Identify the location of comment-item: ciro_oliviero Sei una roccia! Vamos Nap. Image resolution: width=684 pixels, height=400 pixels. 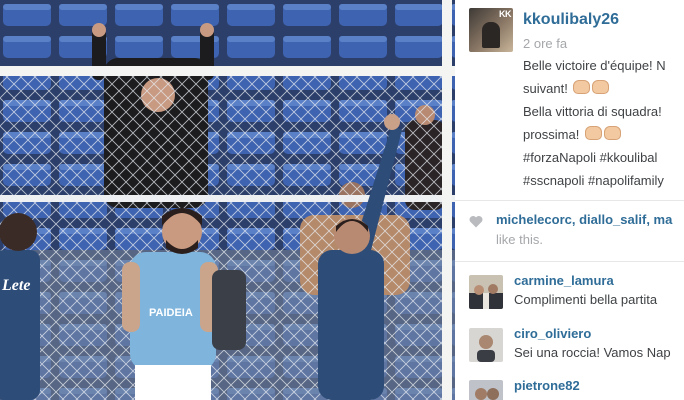
(576, 346).